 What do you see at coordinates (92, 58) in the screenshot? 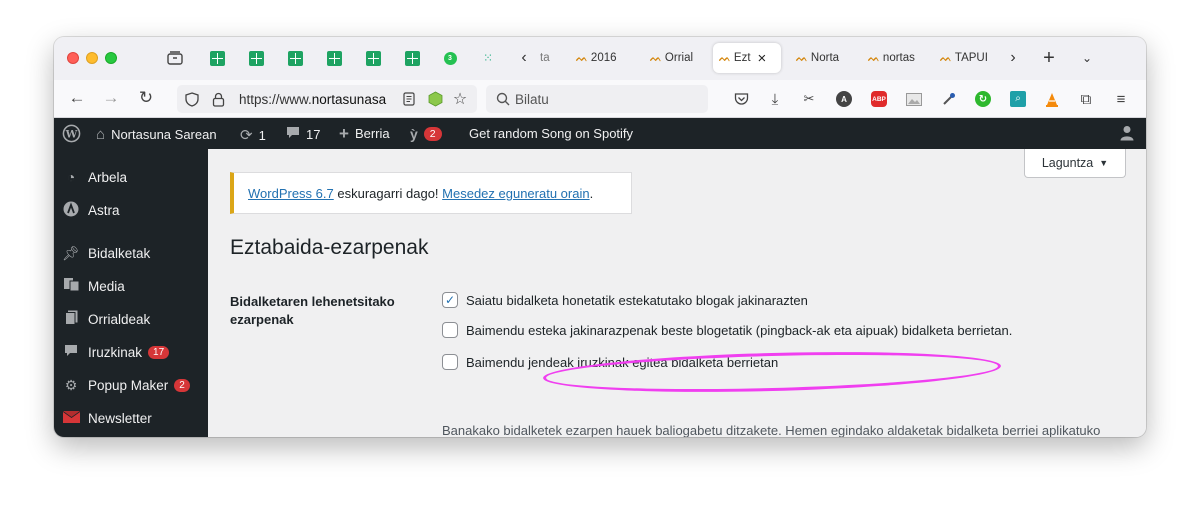
I see `window-minimize-button` at bounding box center [92, 58].